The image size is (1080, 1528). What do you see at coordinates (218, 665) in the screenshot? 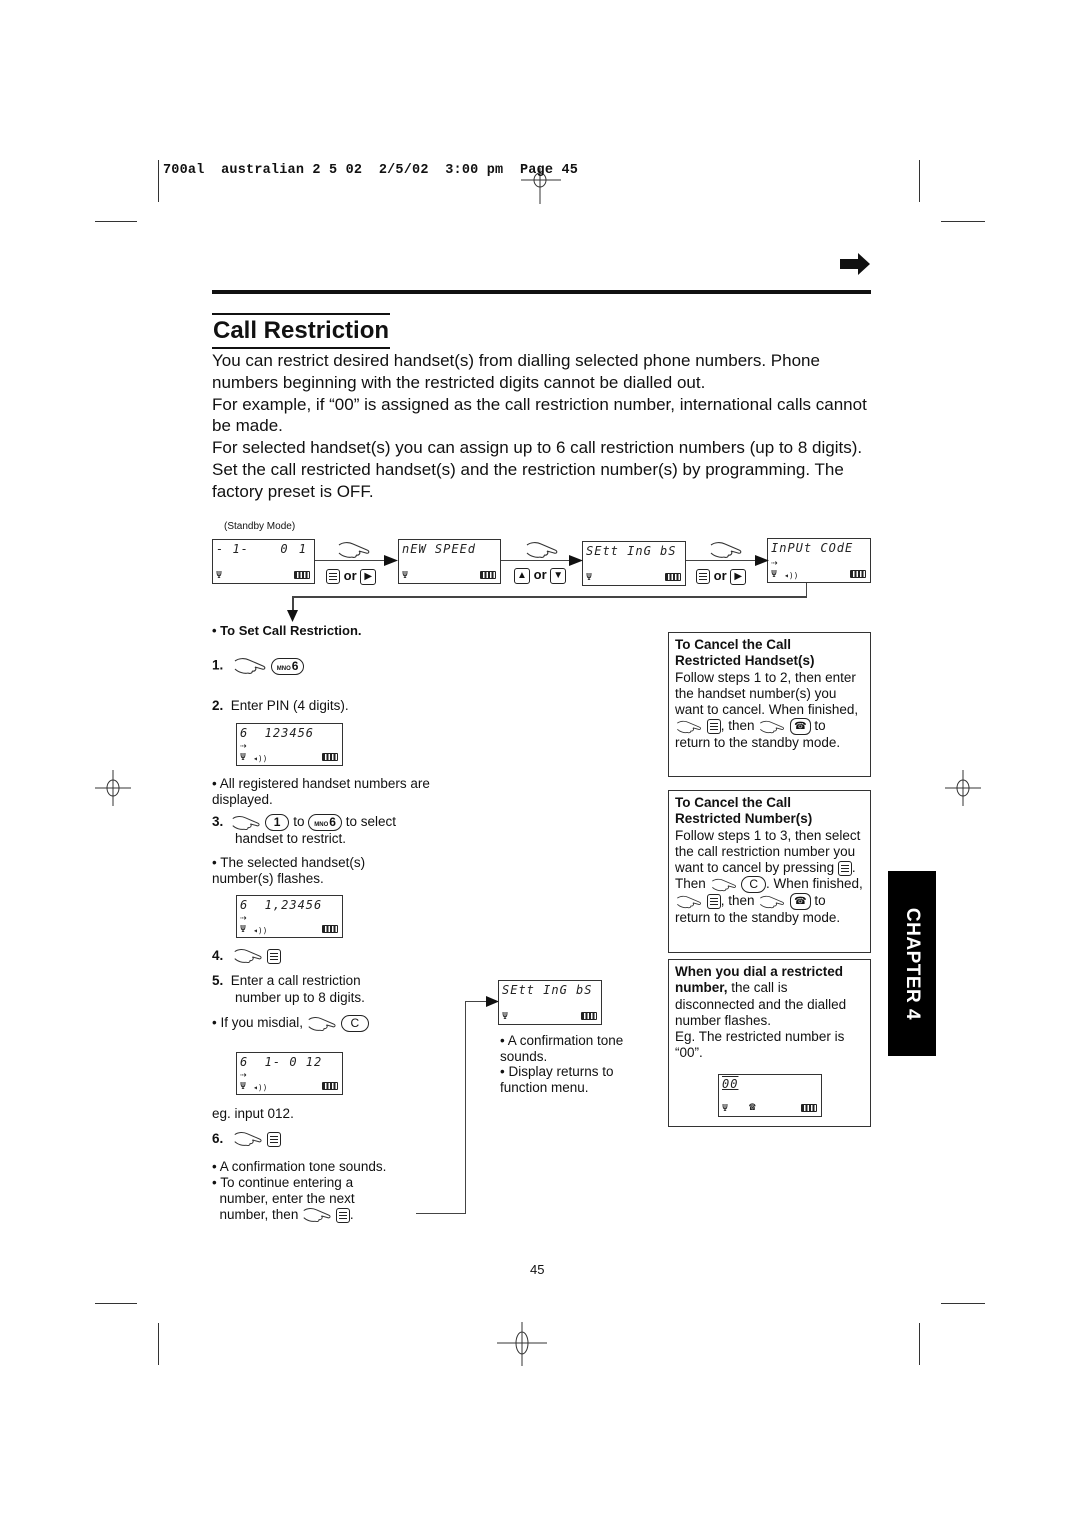
I see `step-number: 1.` at bounding box center [218, 665].